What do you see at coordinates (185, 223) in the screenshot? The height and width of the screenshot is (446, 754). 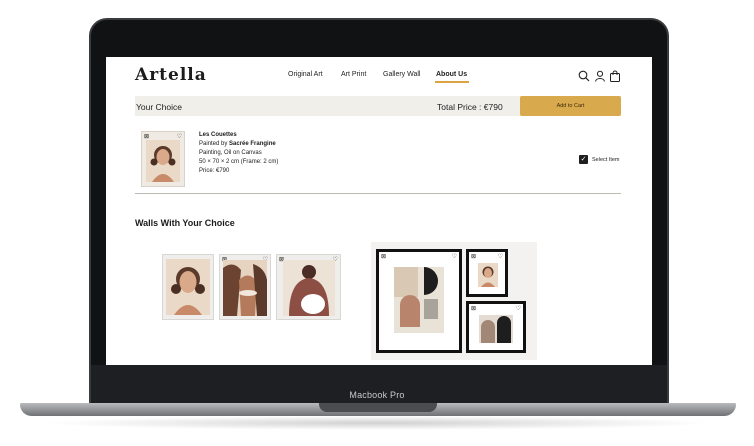 I see `walls-section-title: Walls With Your Choice` at bounding box center [185, 223].